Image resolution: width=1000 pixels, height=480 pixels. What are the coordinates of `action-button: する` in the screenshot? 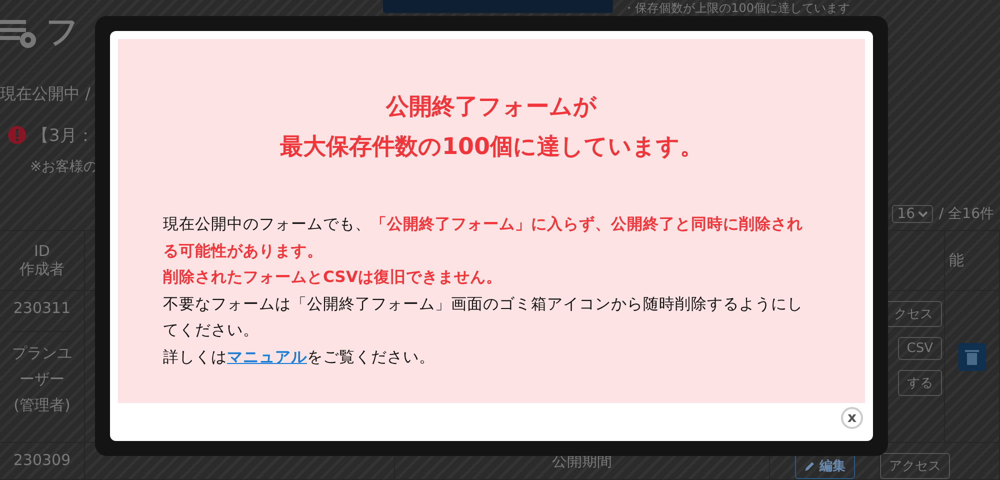 It's located at (920, 383).